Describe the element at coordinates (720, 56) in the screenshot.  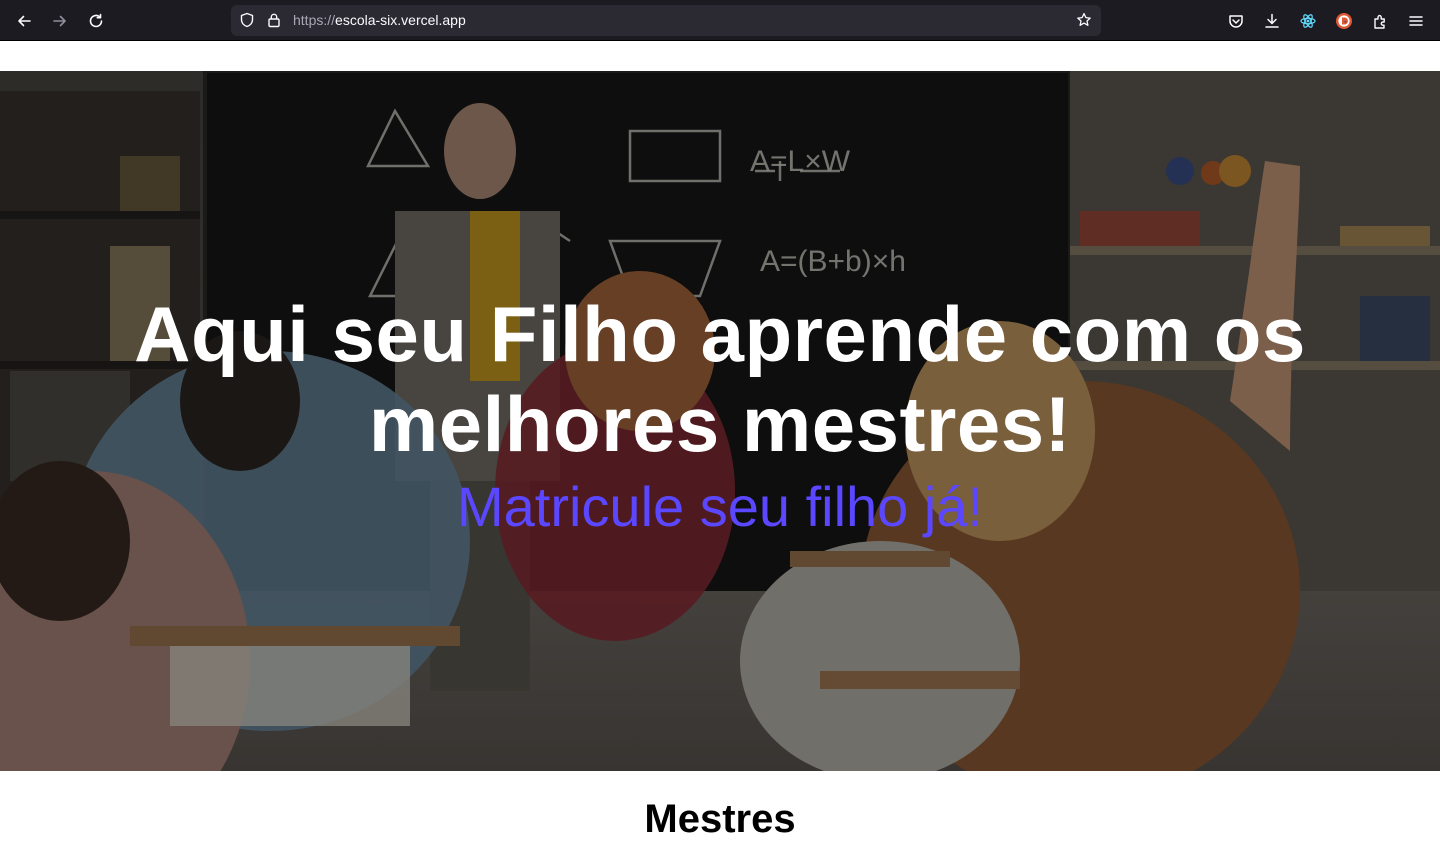
I see `page-top-spacer` at that location.